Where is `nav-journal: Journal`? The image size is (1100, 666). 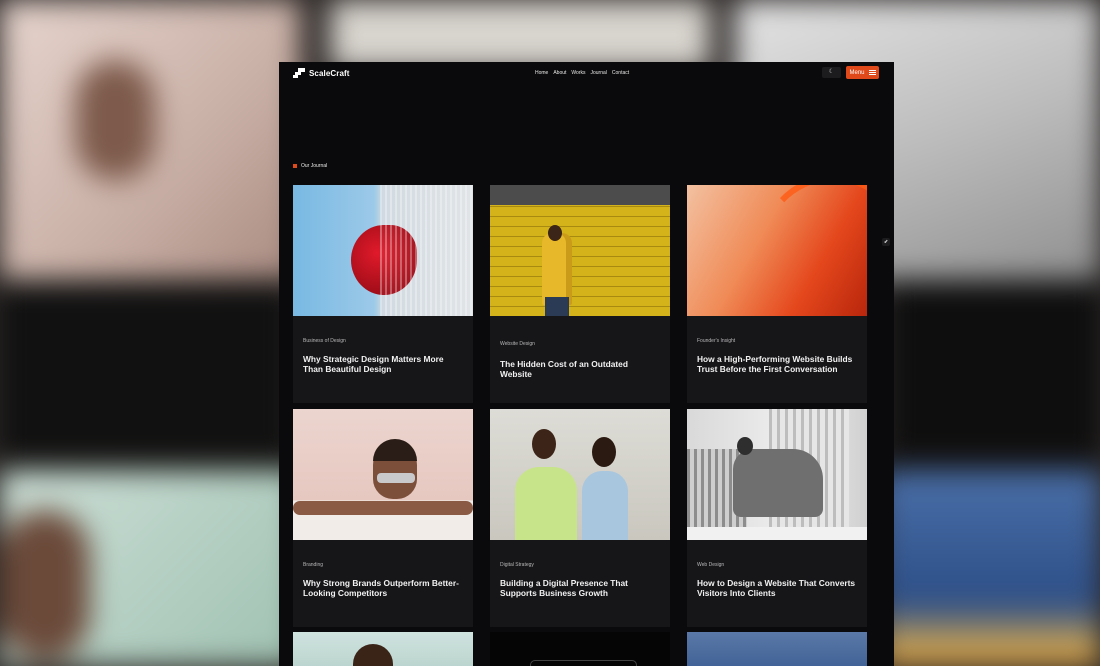
nav-journal: Journal is located at coordinates (599, 73).